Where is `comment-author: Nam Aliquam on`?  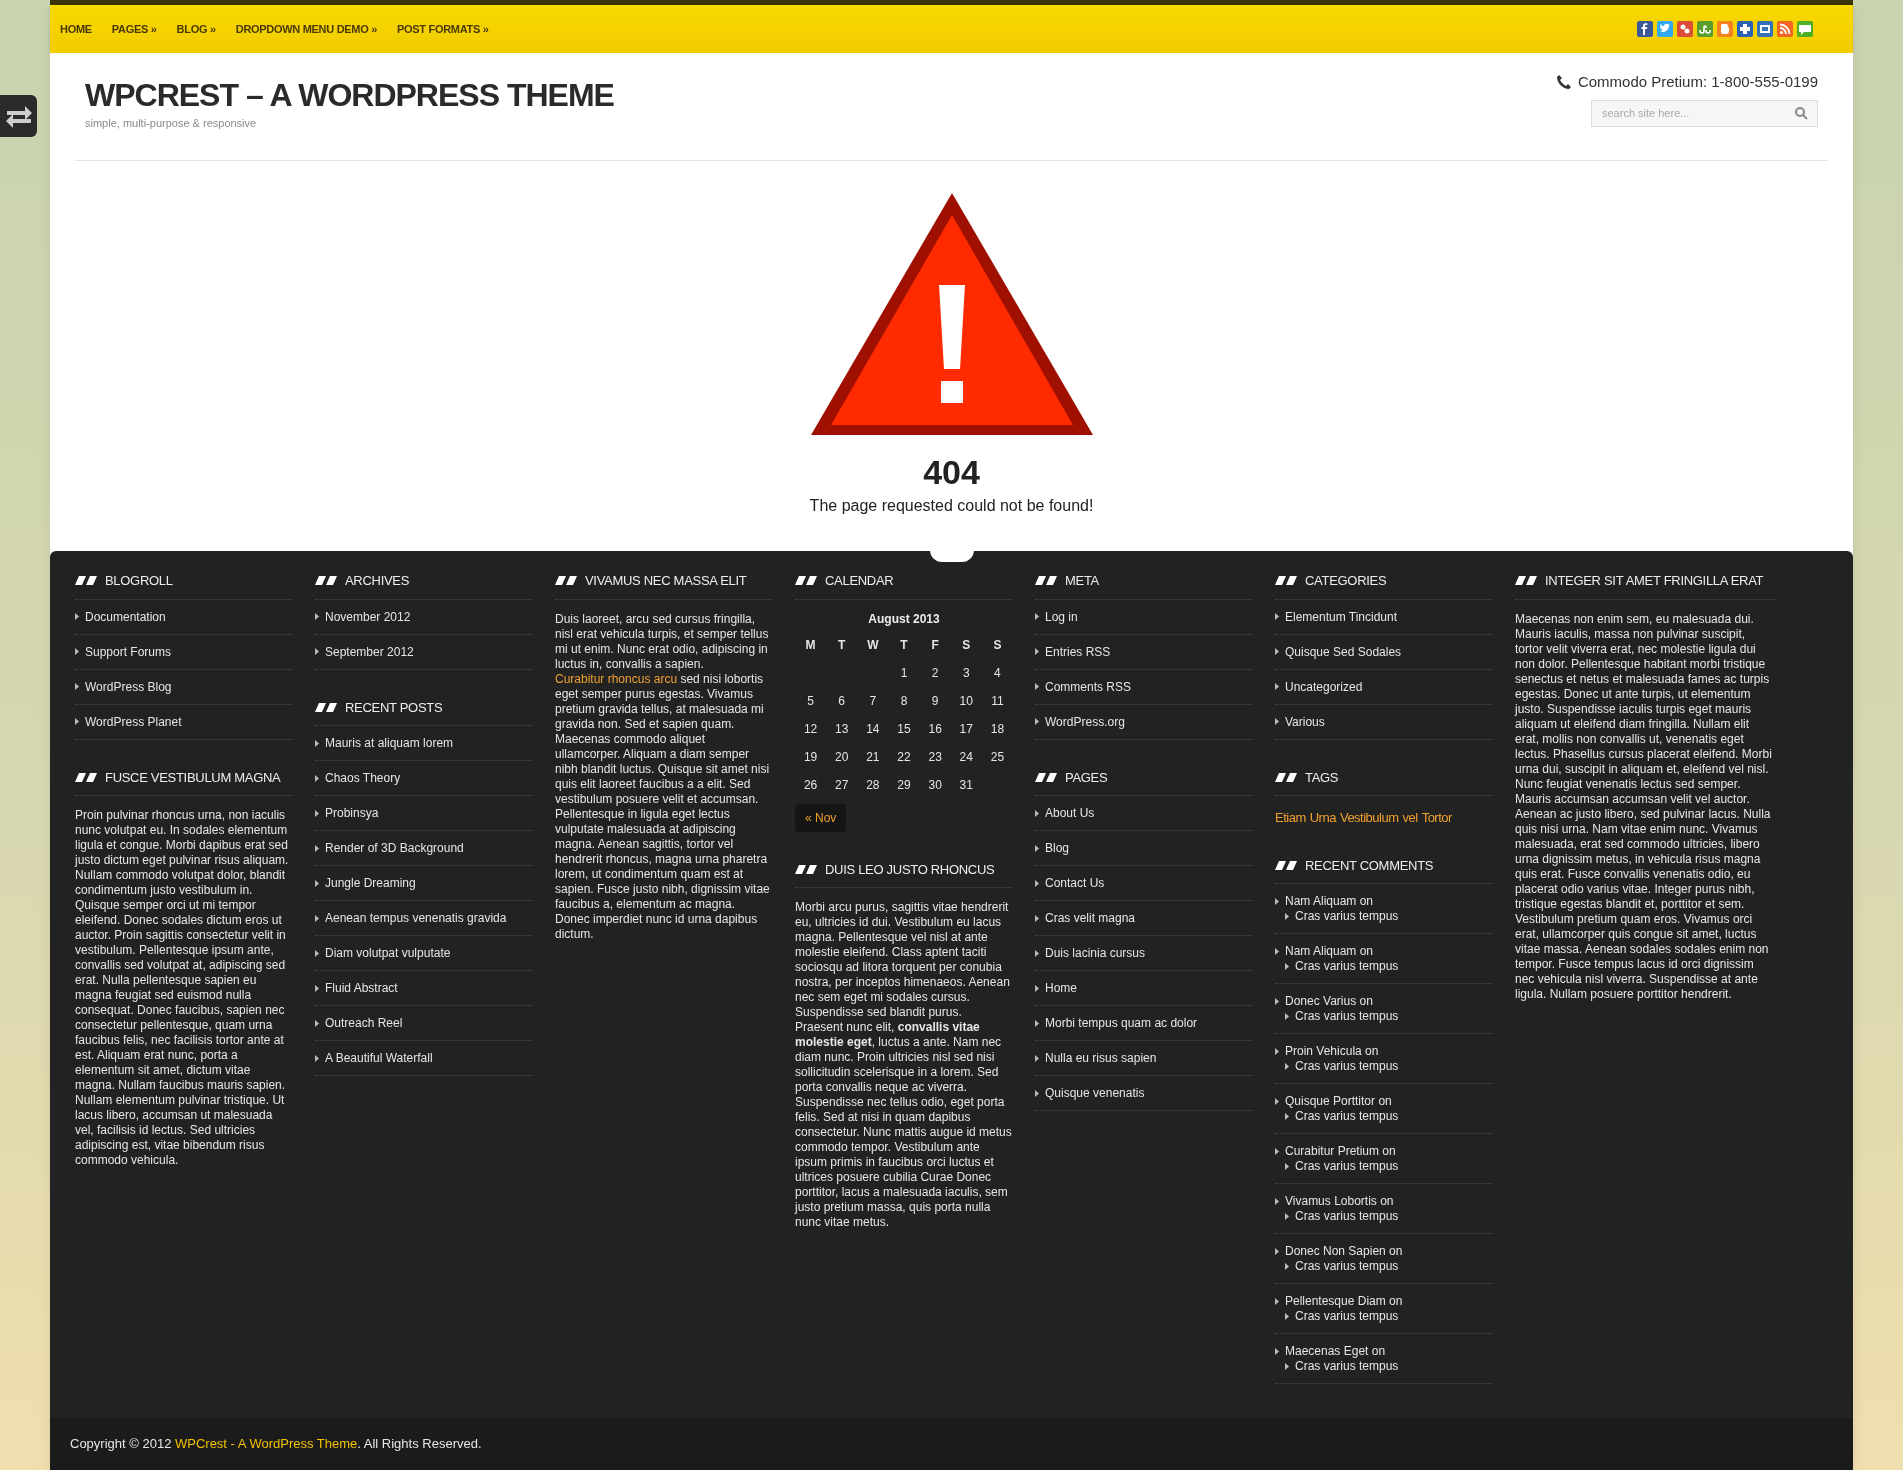
comment-author: Nam Aliquam on is located at coordinates (1329, 951).